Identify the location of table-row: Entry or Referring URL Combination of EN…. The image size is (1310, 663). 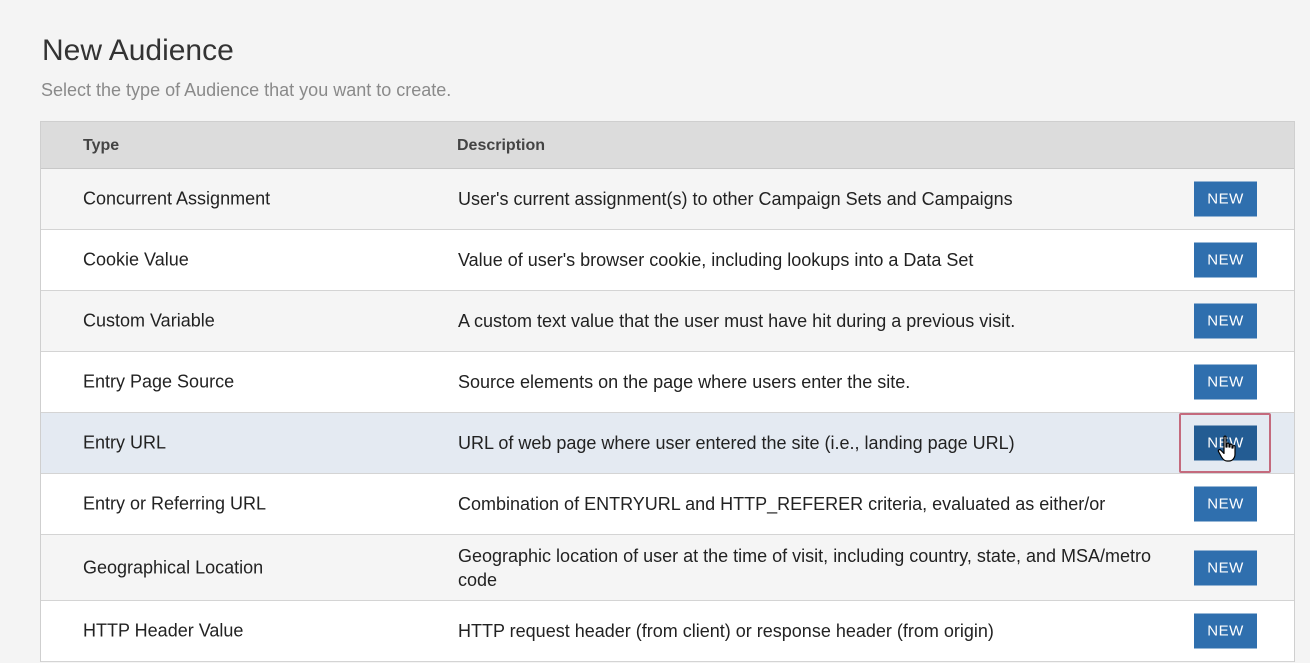
(667, 504).